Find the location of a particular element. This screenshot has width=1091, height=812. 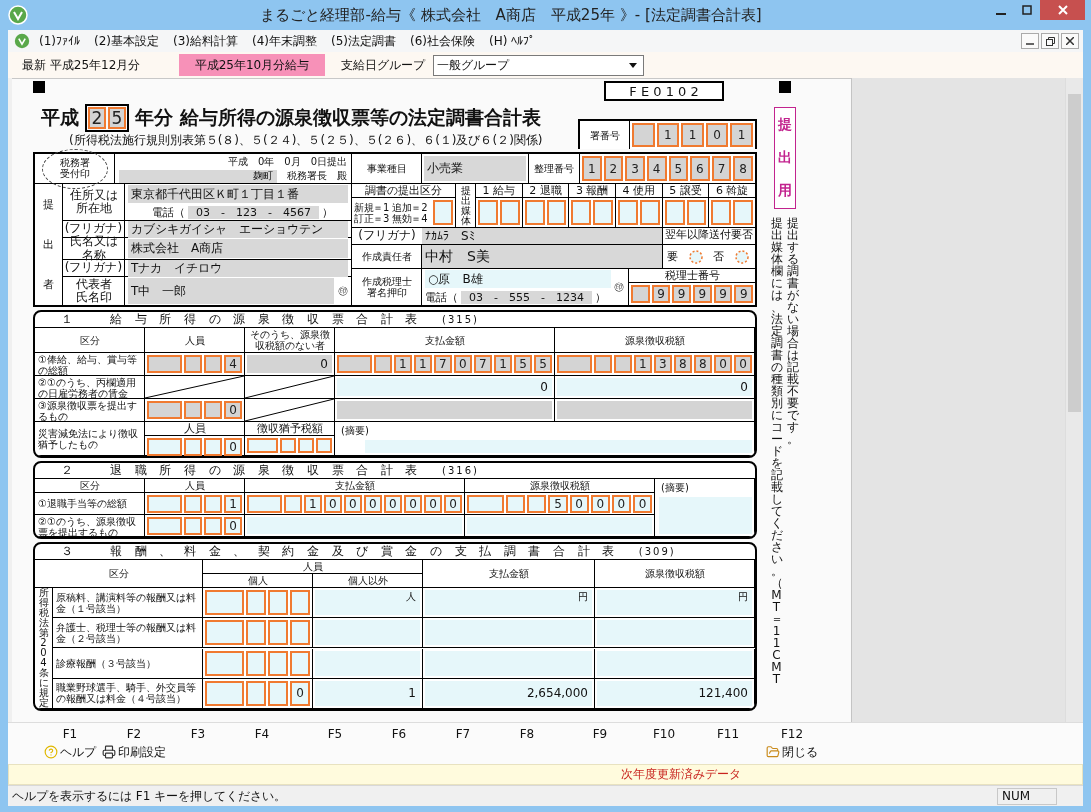

menu-item: (4)年末調整 is located at coordinates (284, 41).